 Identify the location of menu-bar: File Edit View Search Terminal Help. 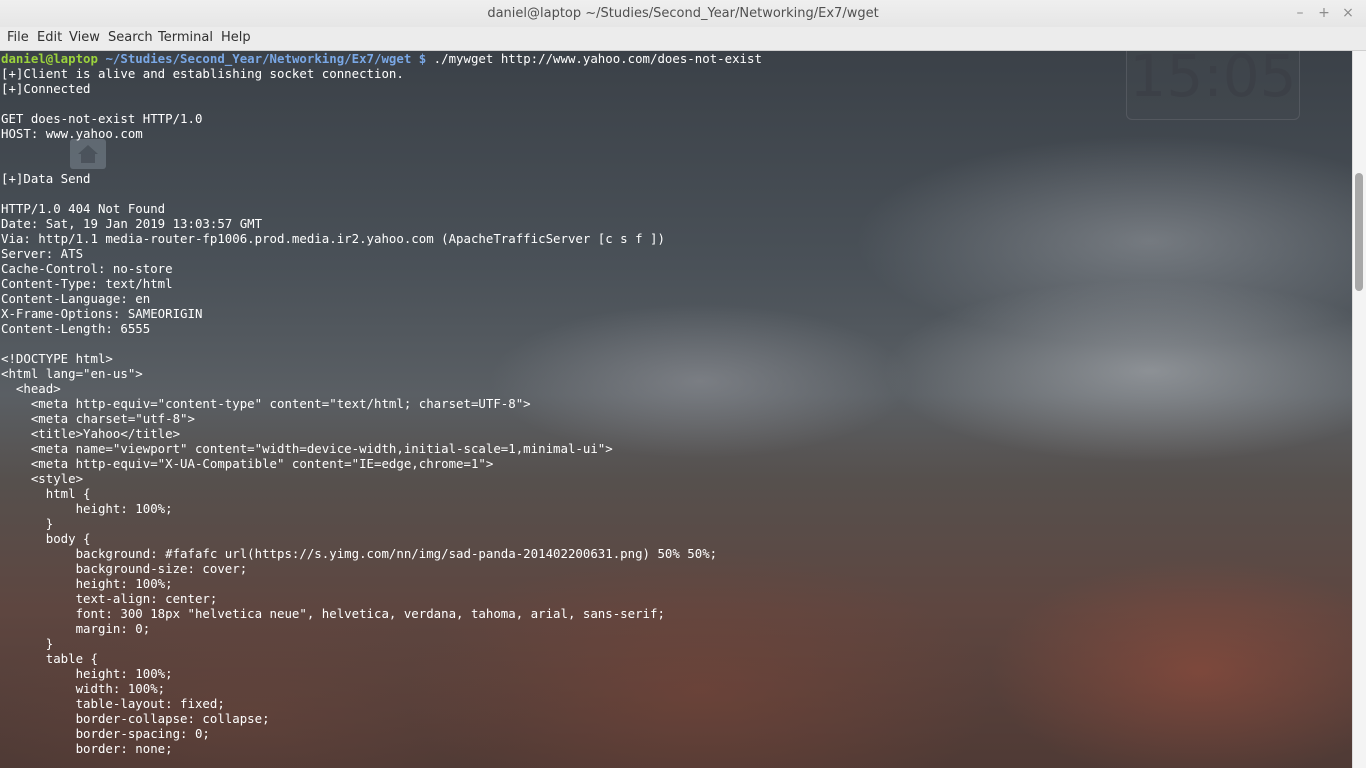
(683, 39).